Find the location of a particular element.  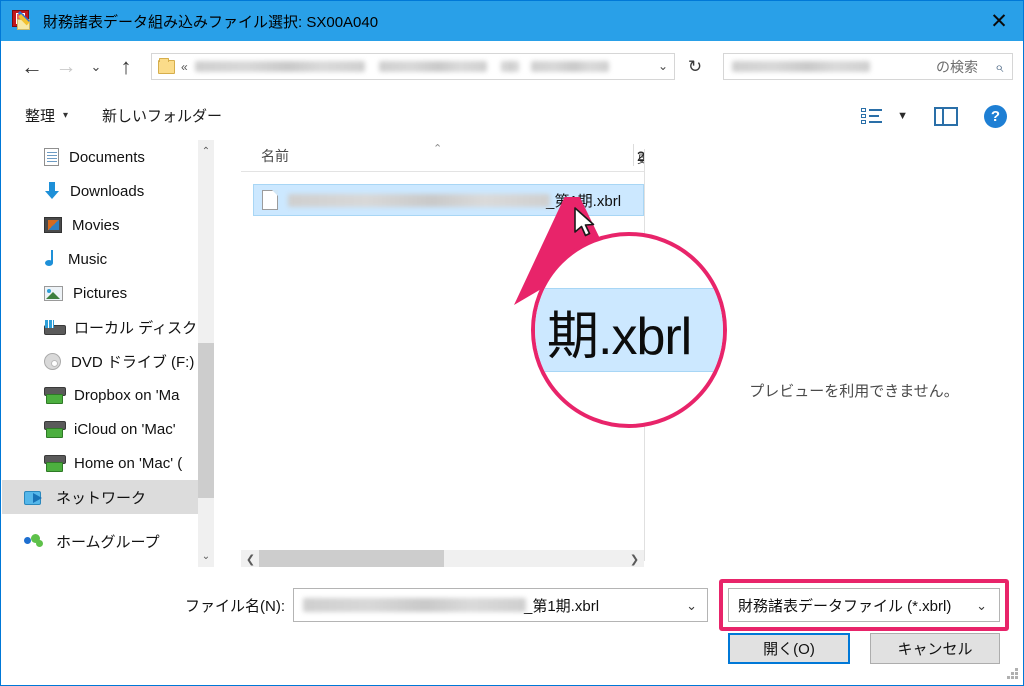

scroll-down-icon: ⌄ is located at coordinates (206, 556).